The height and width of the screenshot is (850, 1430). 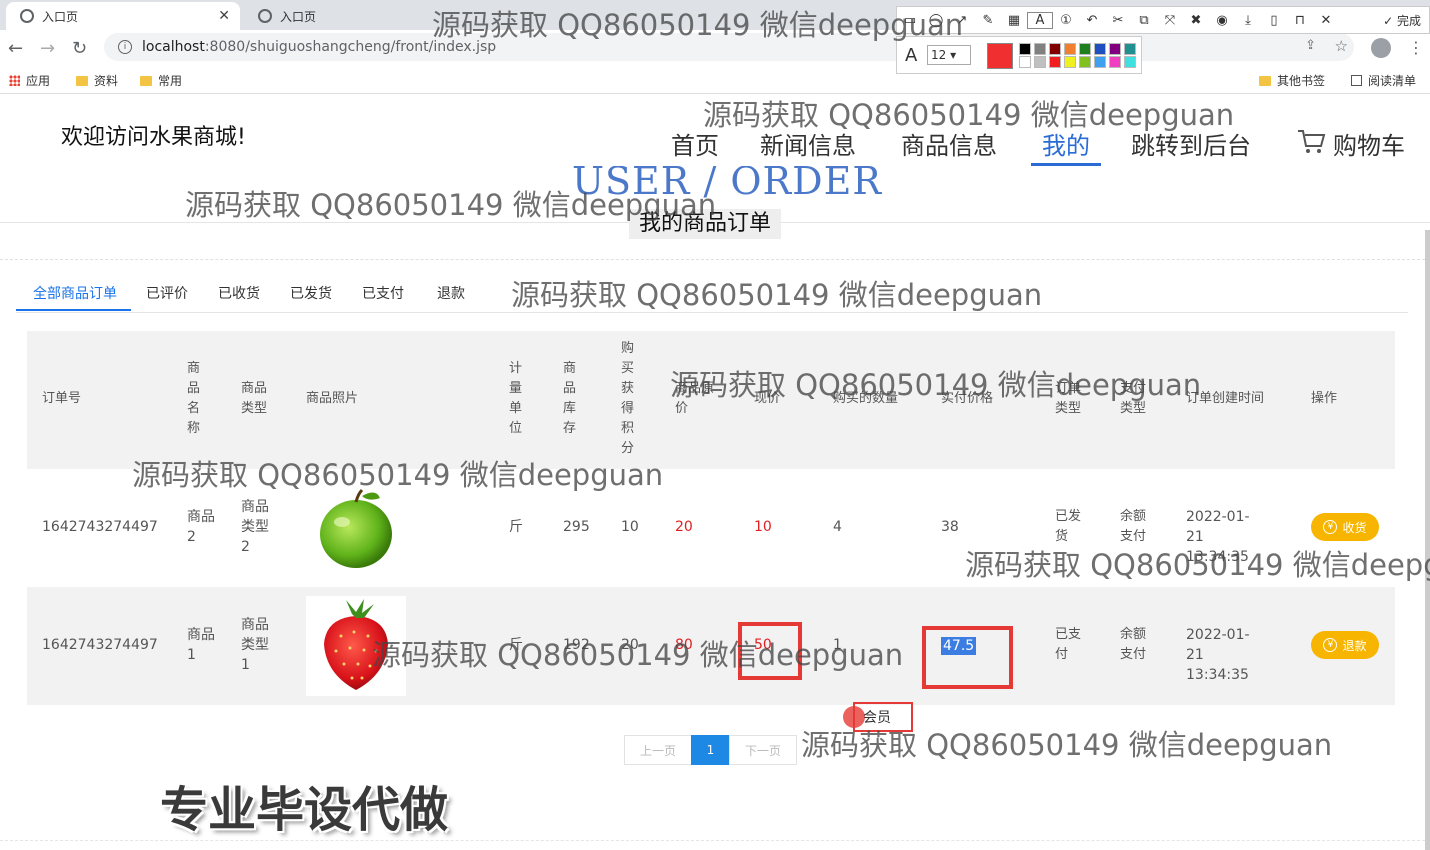 I want to click on tab-received: 已收货, so click(x=239, y=293).